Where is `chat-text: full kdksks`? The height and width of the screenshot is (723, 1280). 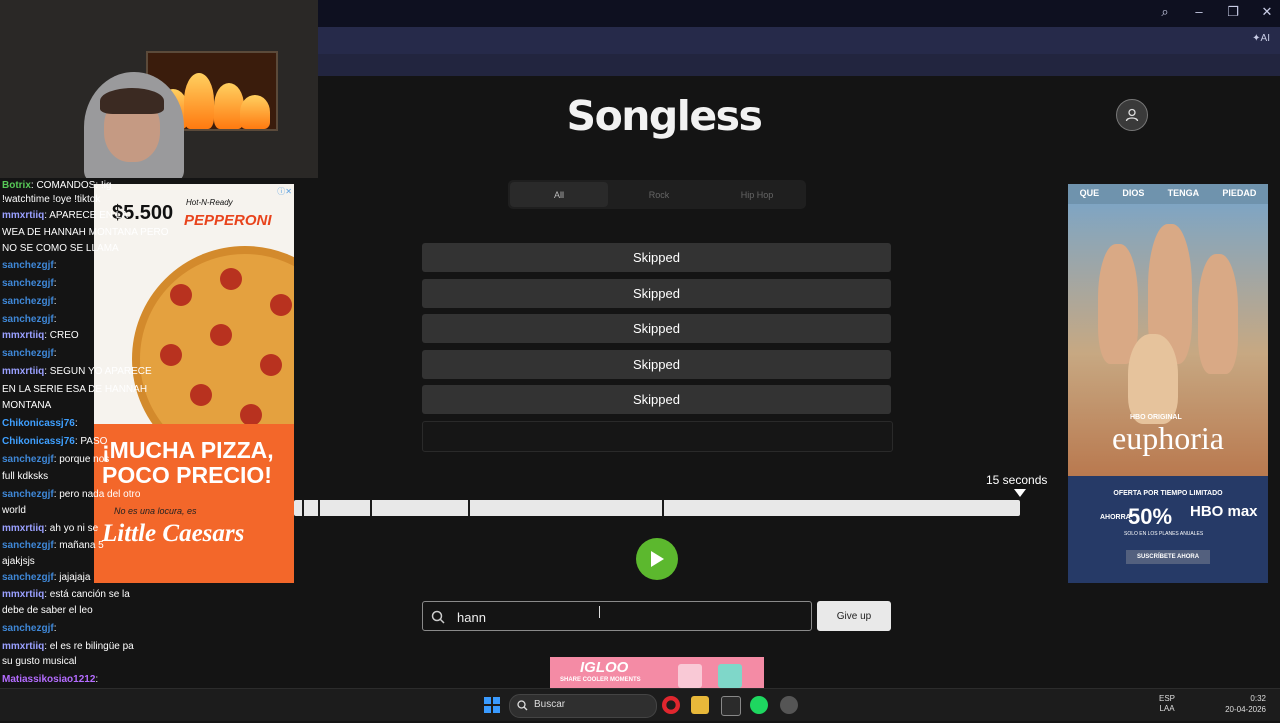
chat-text: full kdksks is located at coordinates (25, 476).